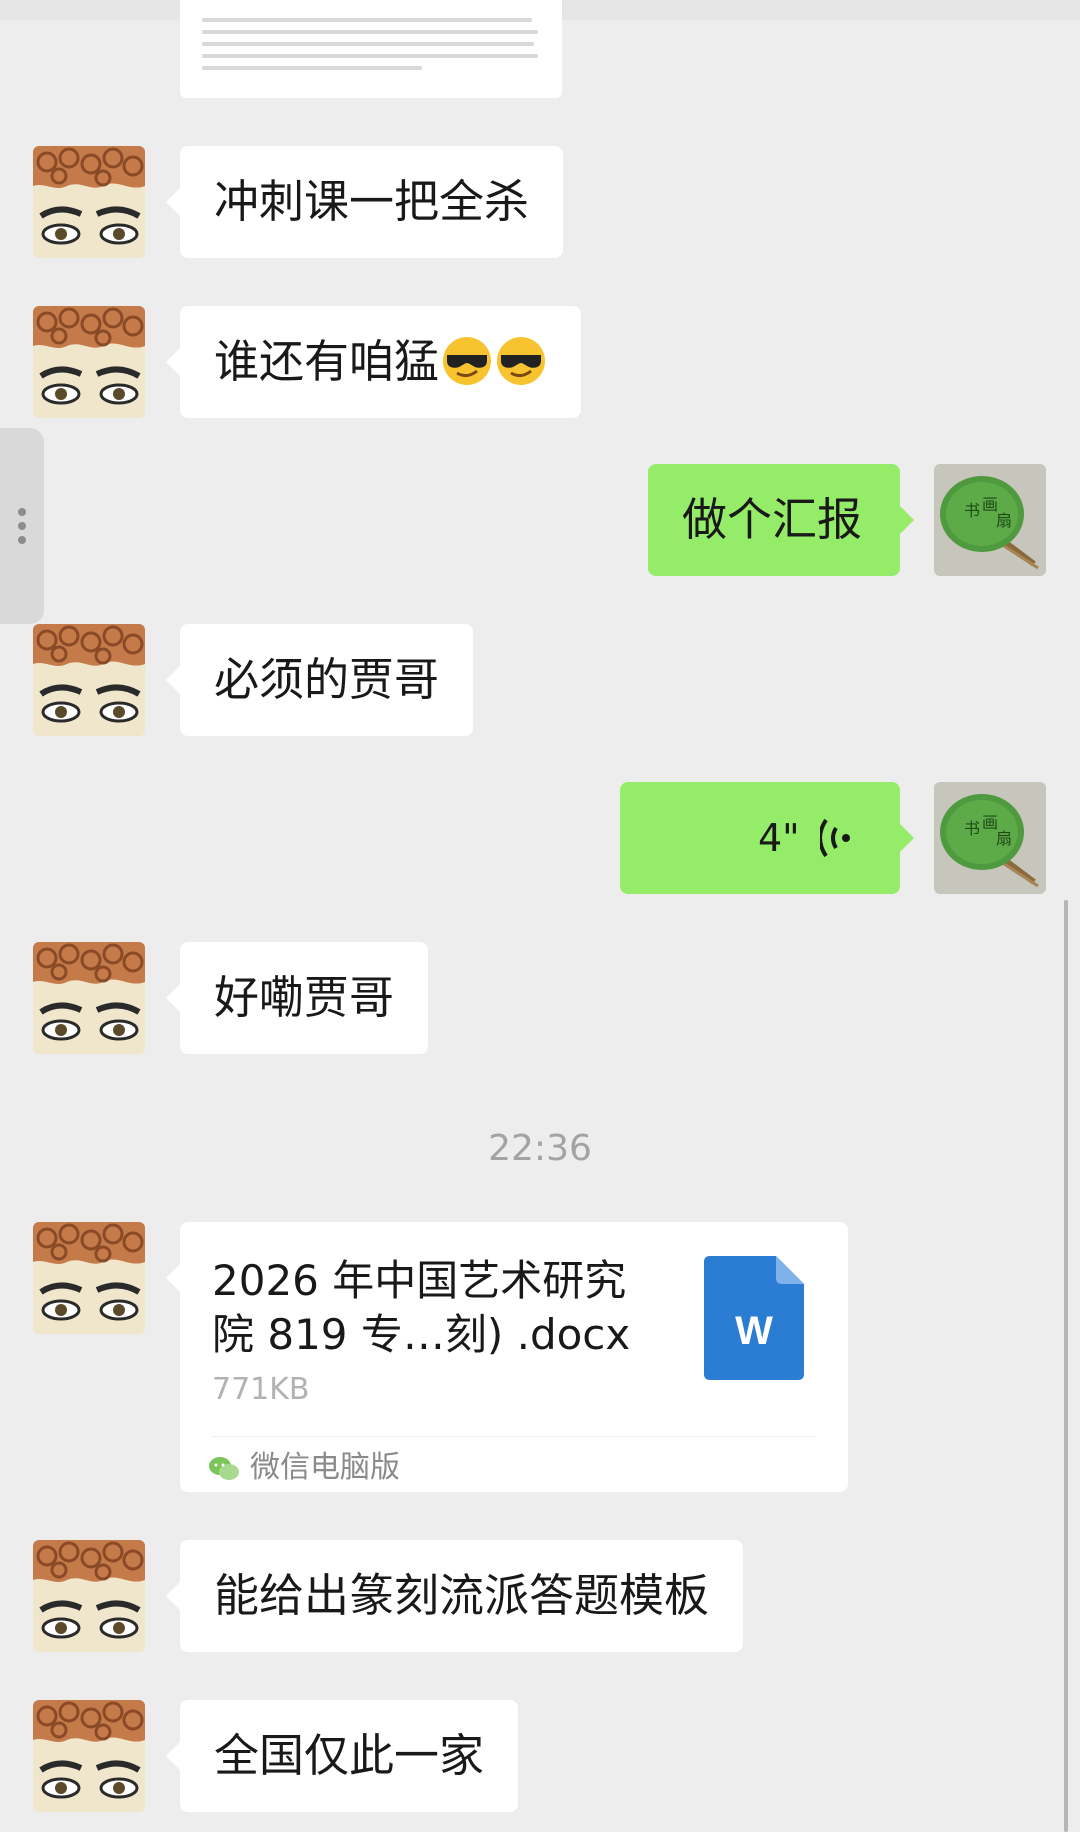  What do you see at coordinates (261, 1389) in the screenshot?
I see `file-size: 771KB` at bounding box center [261, 1389].